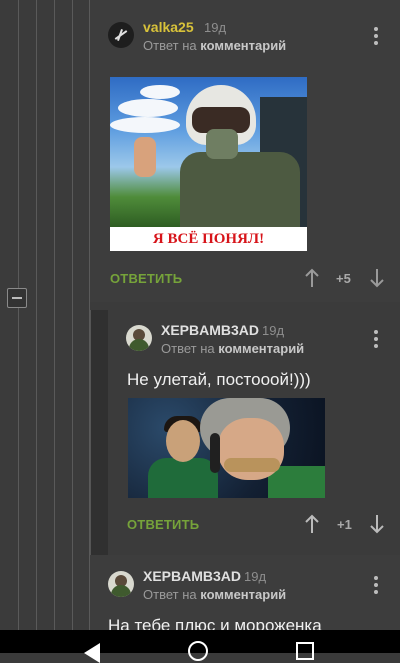  What do you see at coordinates (219, 379) in the screenshot?
I see `comment-text: Не улетай, постооой!)))` at bounding box center [219, 379].